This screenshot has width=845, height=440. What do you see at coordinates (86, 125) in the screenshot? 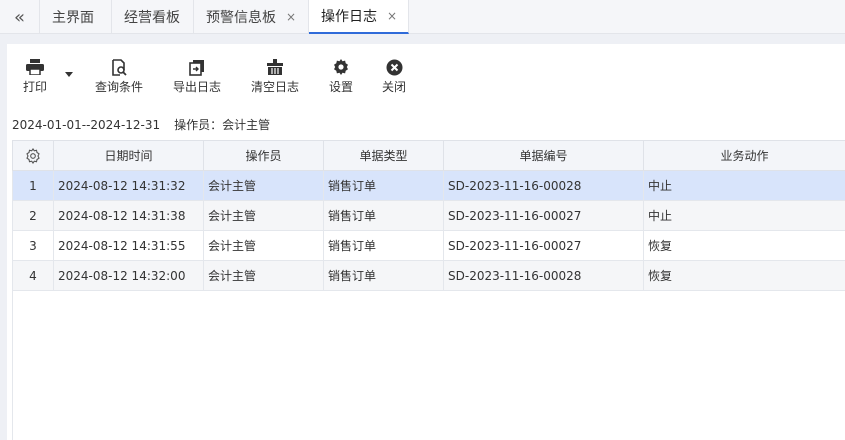
I see `date-range: 2024-01-01--2024-12-31` at bounding box center [86, 125].